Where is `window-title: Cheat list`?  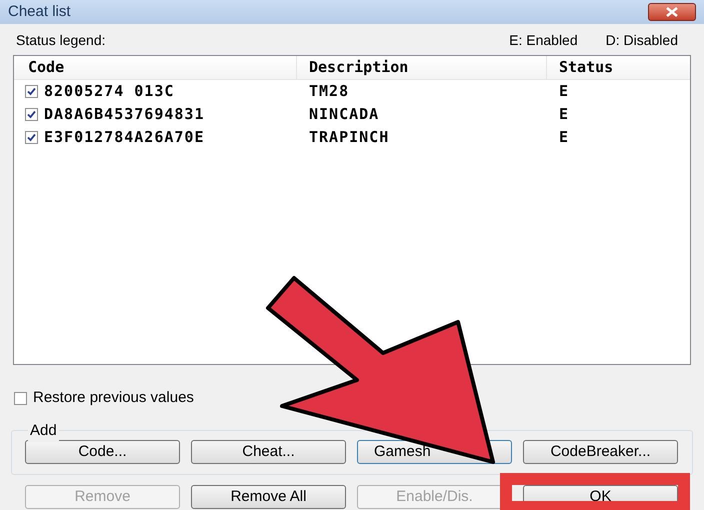 window-title: Cheat list is located at coordinates (39, 12).